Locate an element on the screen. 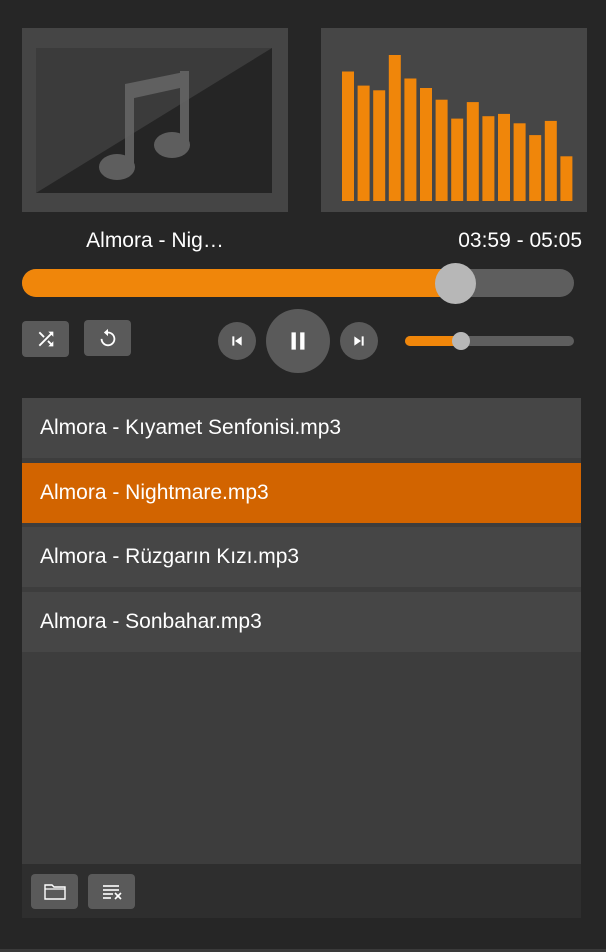 This screenshot has width=606, height=952. seek-handle is located at coordinates (455, 283).